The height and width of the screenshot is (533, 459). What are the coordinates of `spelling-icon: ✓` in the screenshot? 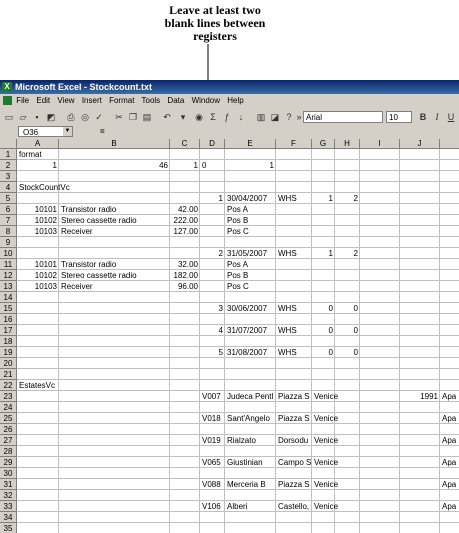 It's located at (99, 117).